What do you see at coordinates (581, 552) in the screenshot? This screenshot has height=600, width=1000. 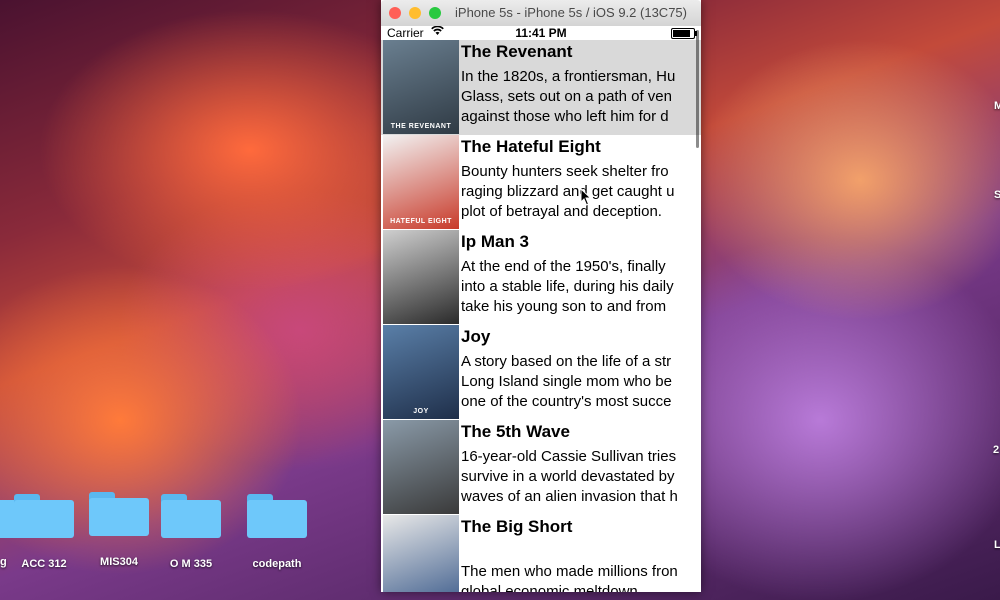 I see `synopsis-line` at bounding box center [581, 552].